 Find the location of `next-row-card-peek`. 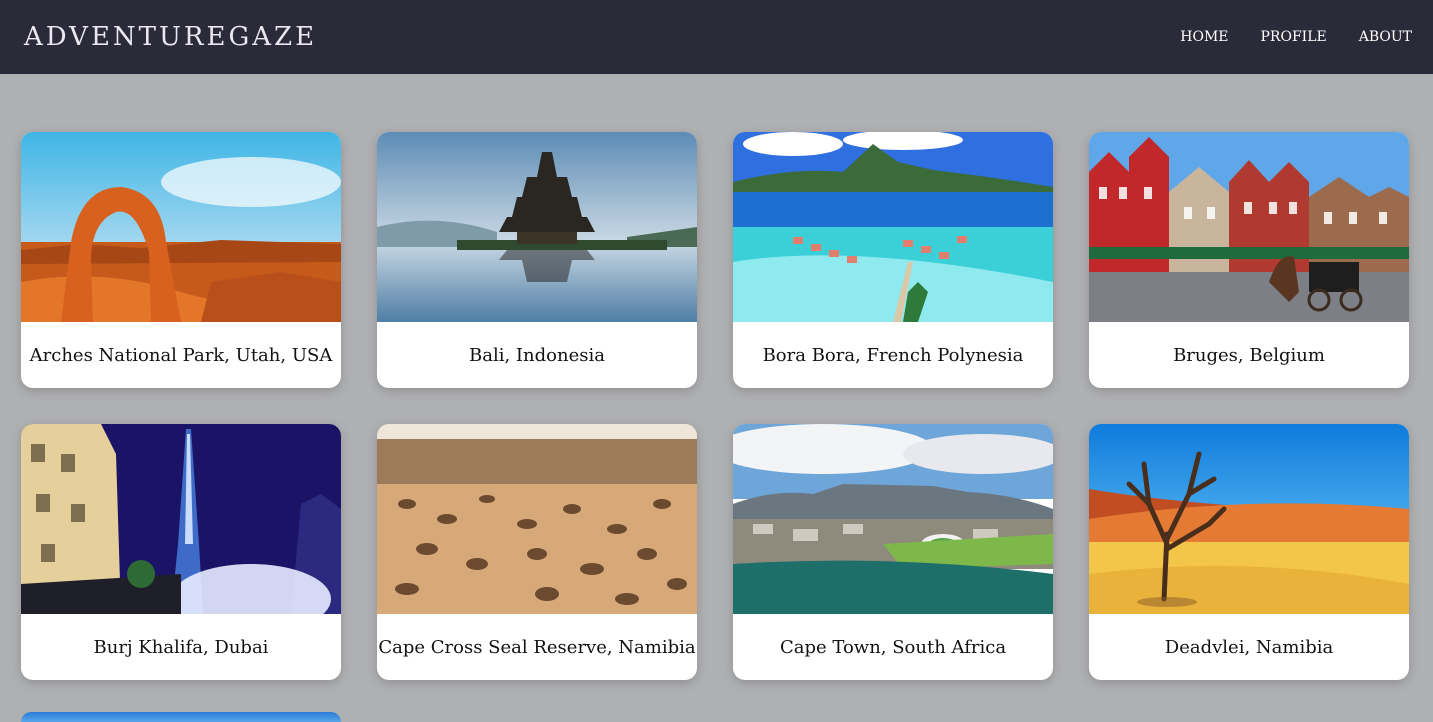

next-row-card-peek is located at coordinates (181, 717).